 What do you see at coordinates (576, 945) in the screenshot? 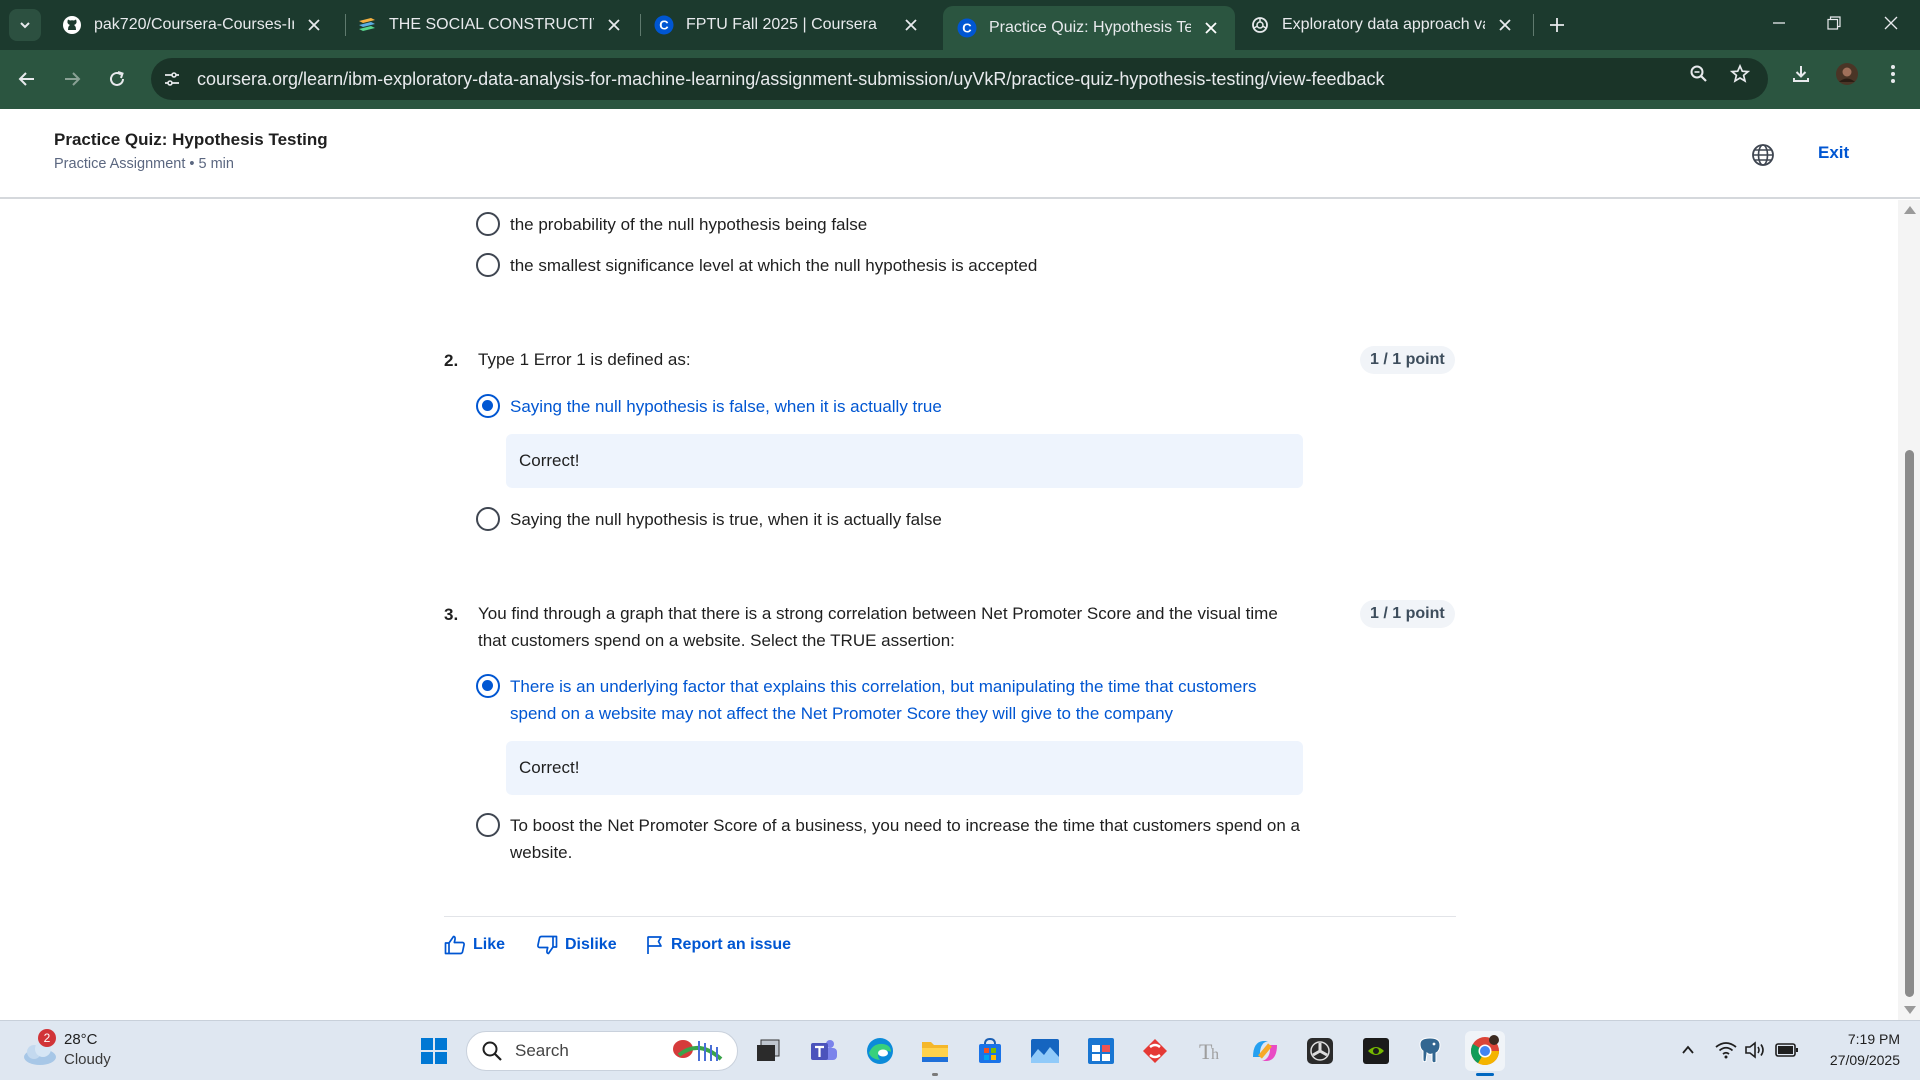
I see `dislike-button: Dislike` at bounding box center [576, 945].